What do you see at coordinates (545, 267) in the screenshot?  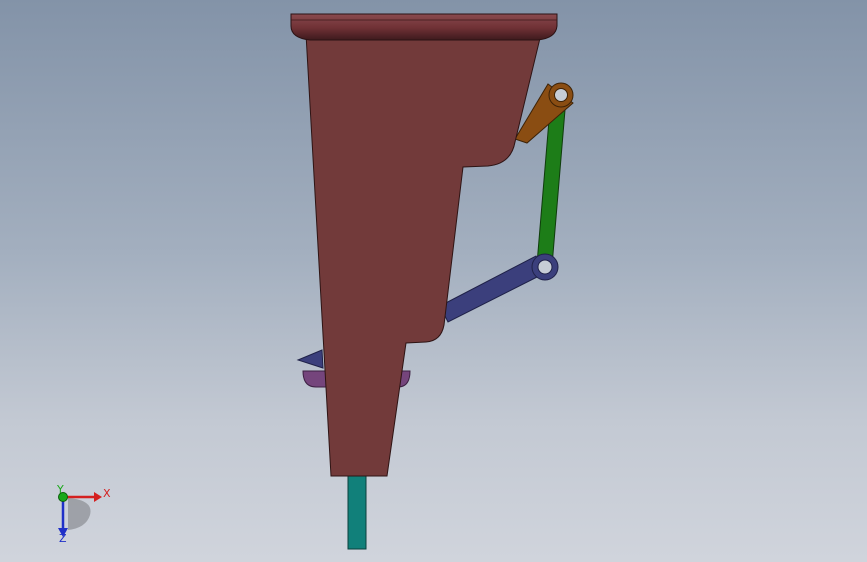 I see `lower-pivot-hole` at bounding box center [545, 267].